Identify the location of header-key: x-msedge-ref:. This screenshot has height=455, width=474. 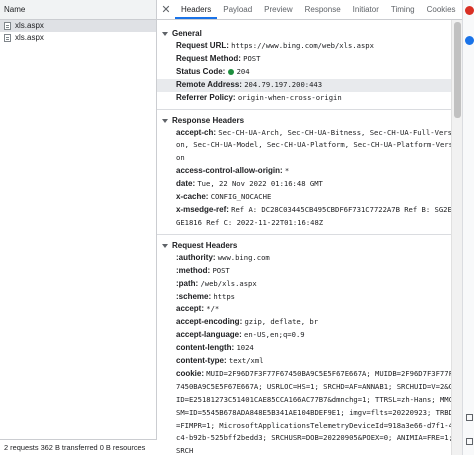
(202, 209).